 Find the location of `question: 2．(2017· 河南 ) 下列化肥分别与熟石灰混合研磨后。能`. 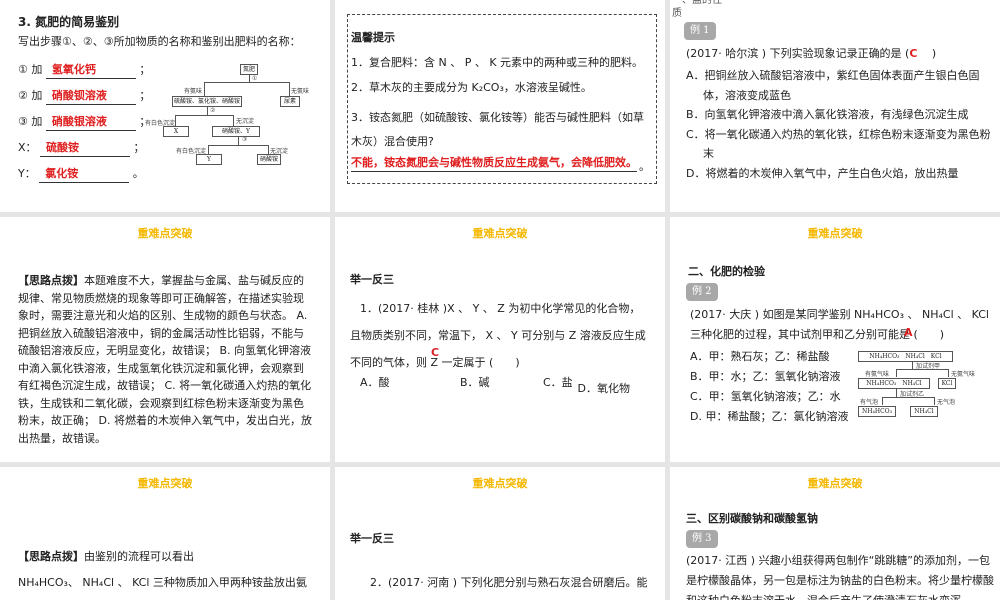

question: 2．(2017· 河南 ) 下列化肥分别与熟石灰混合研磨后。能 is located at coordinates (509, 582).